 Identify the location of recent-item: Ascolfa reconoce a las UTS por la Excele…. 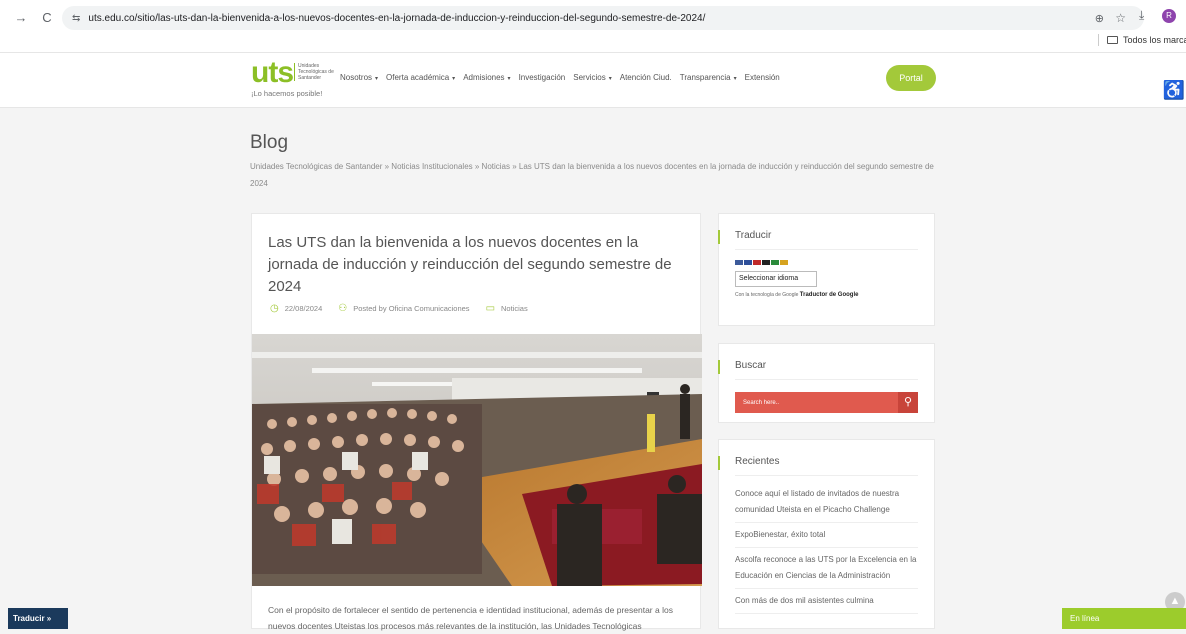
(826, 568).